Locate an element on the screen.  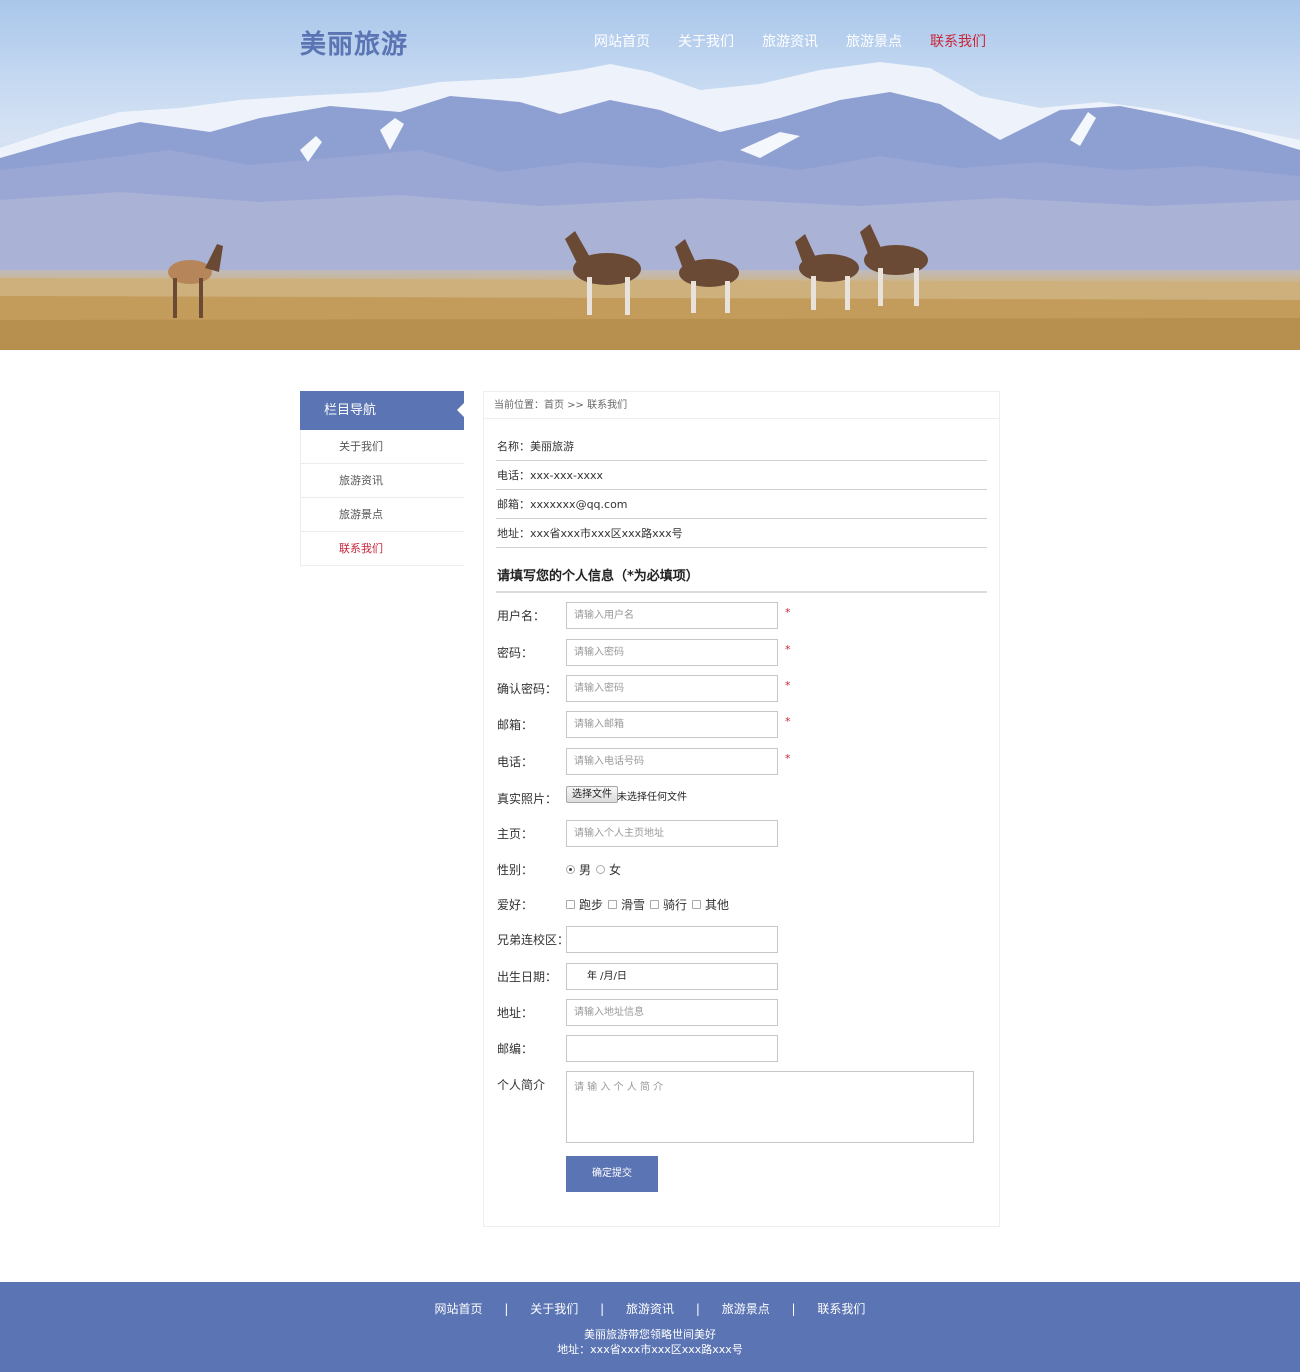
photo-label: 真实照片： is located at coordinates (527, 799).